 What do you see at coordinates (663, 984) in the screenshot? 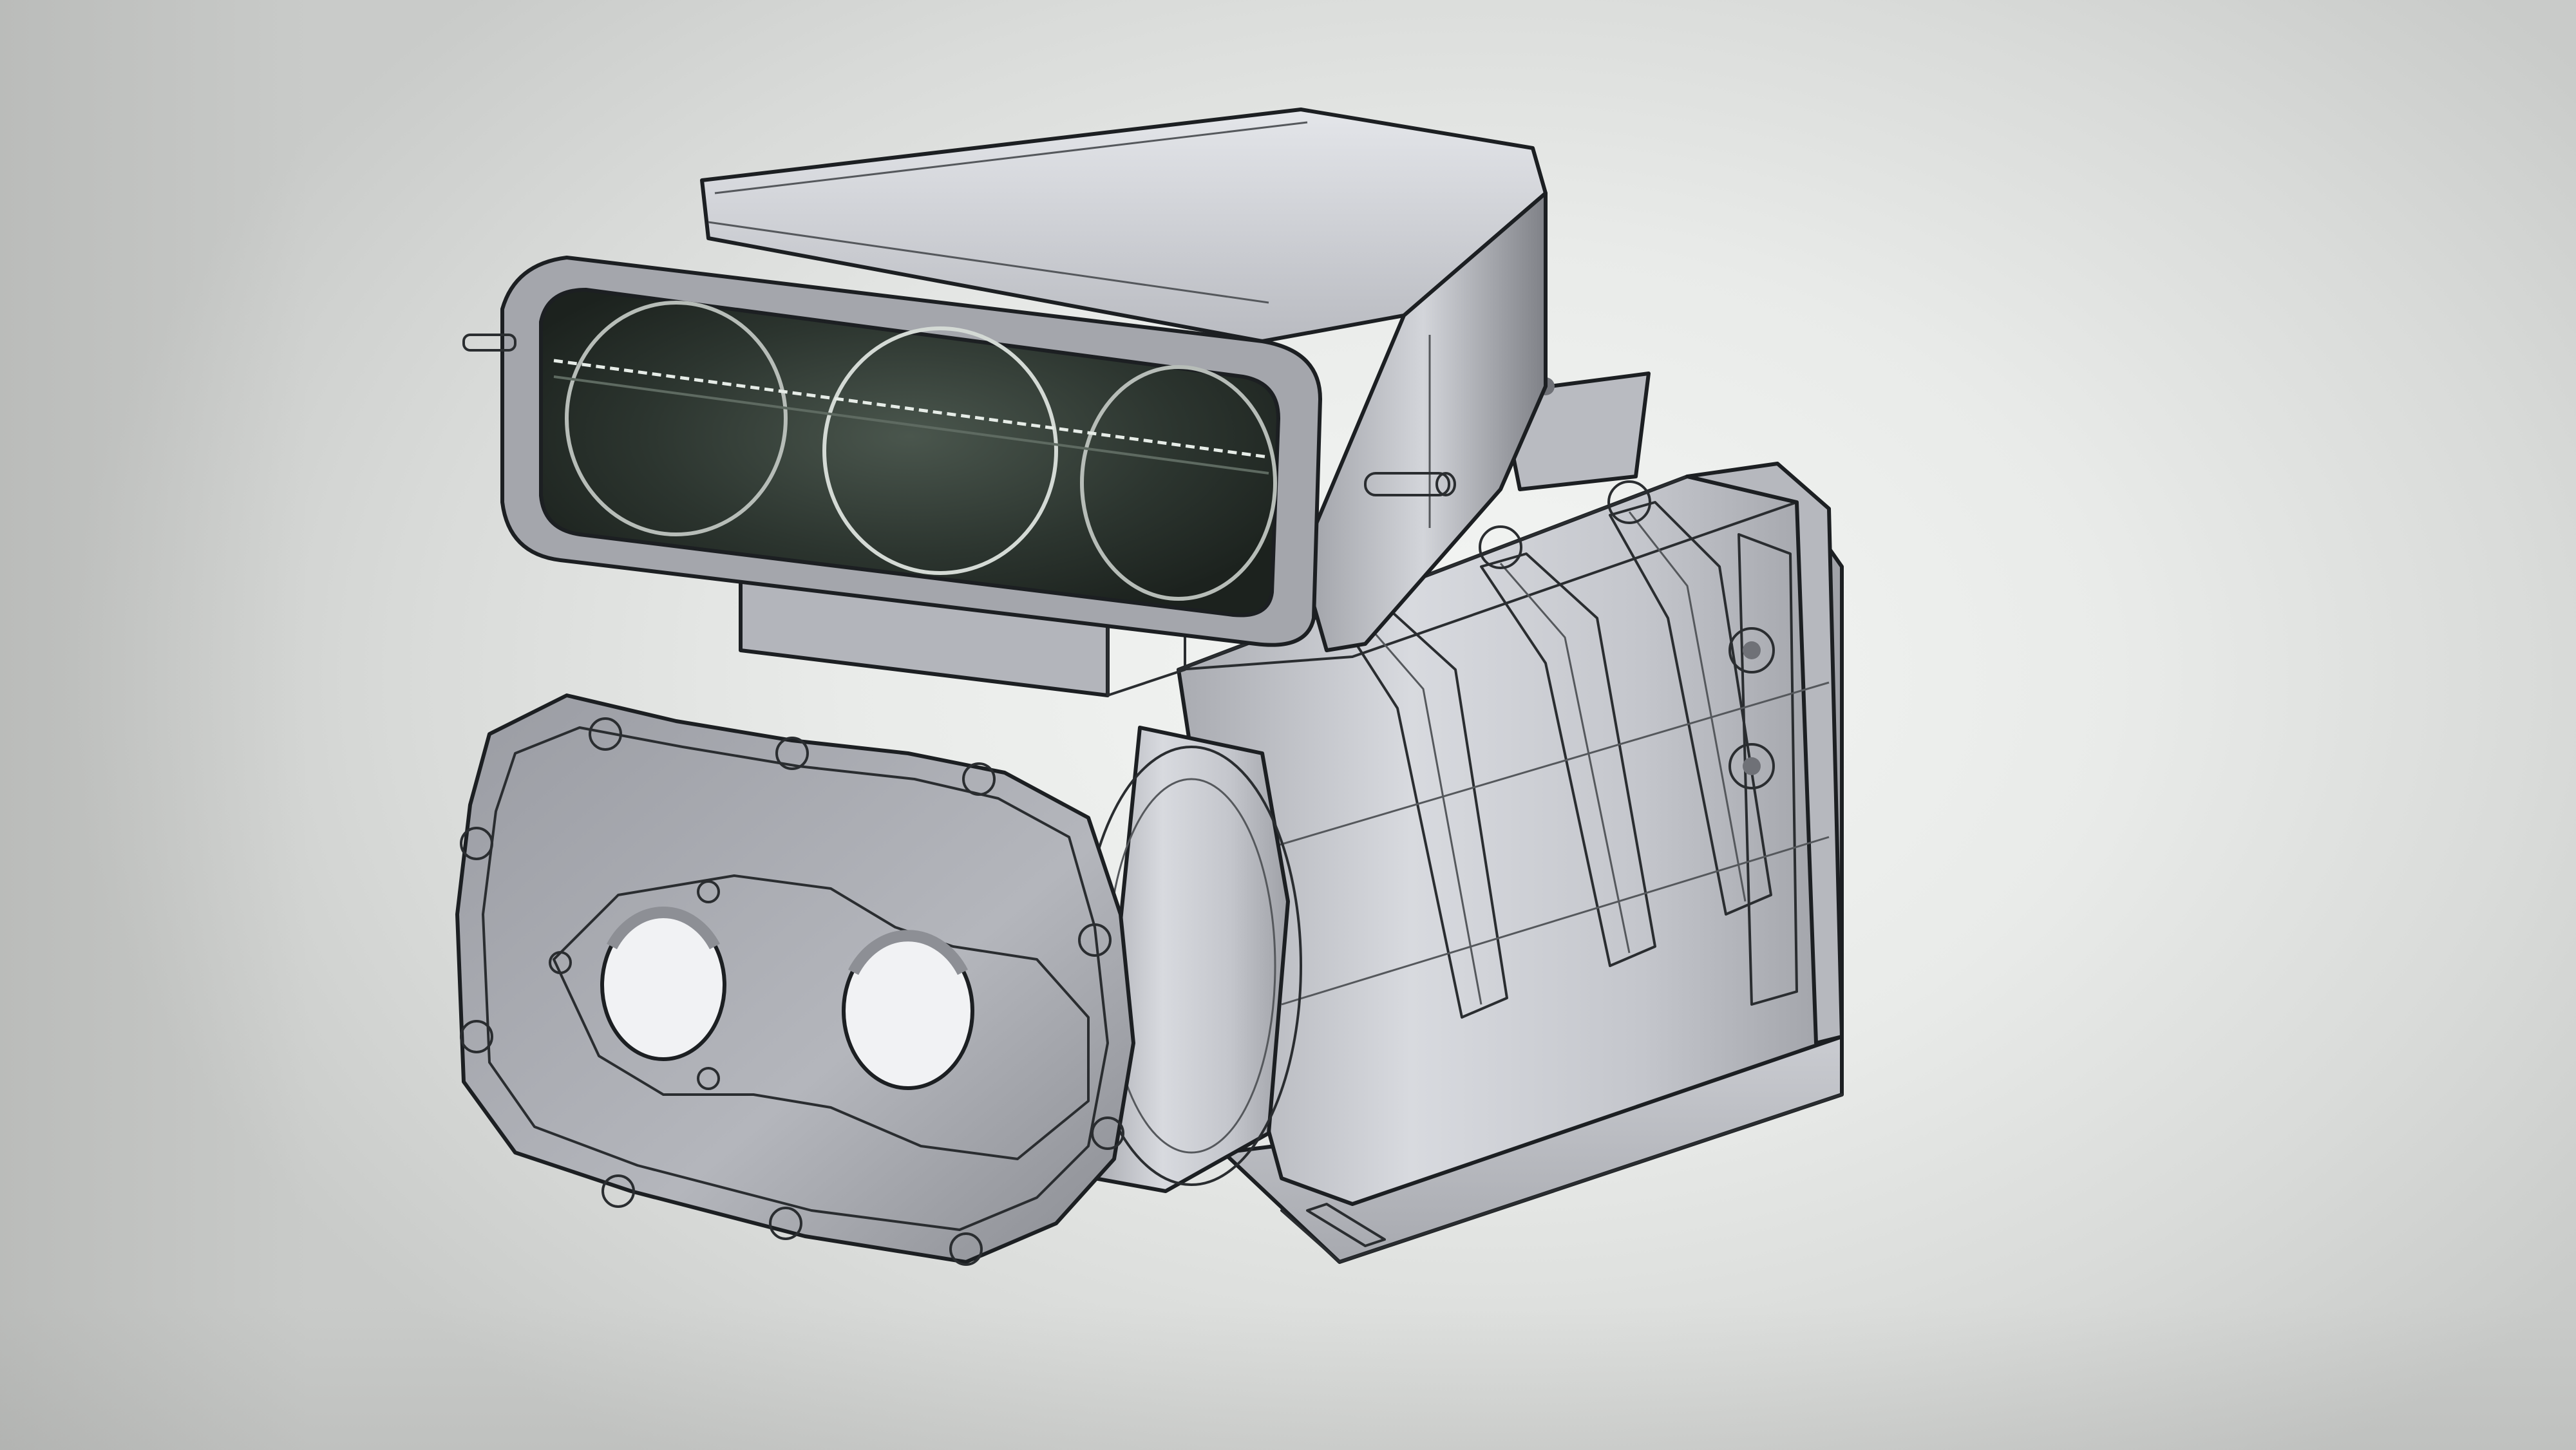
I see `rotor-shaft-bore-left` at bounding box center [663, 984].